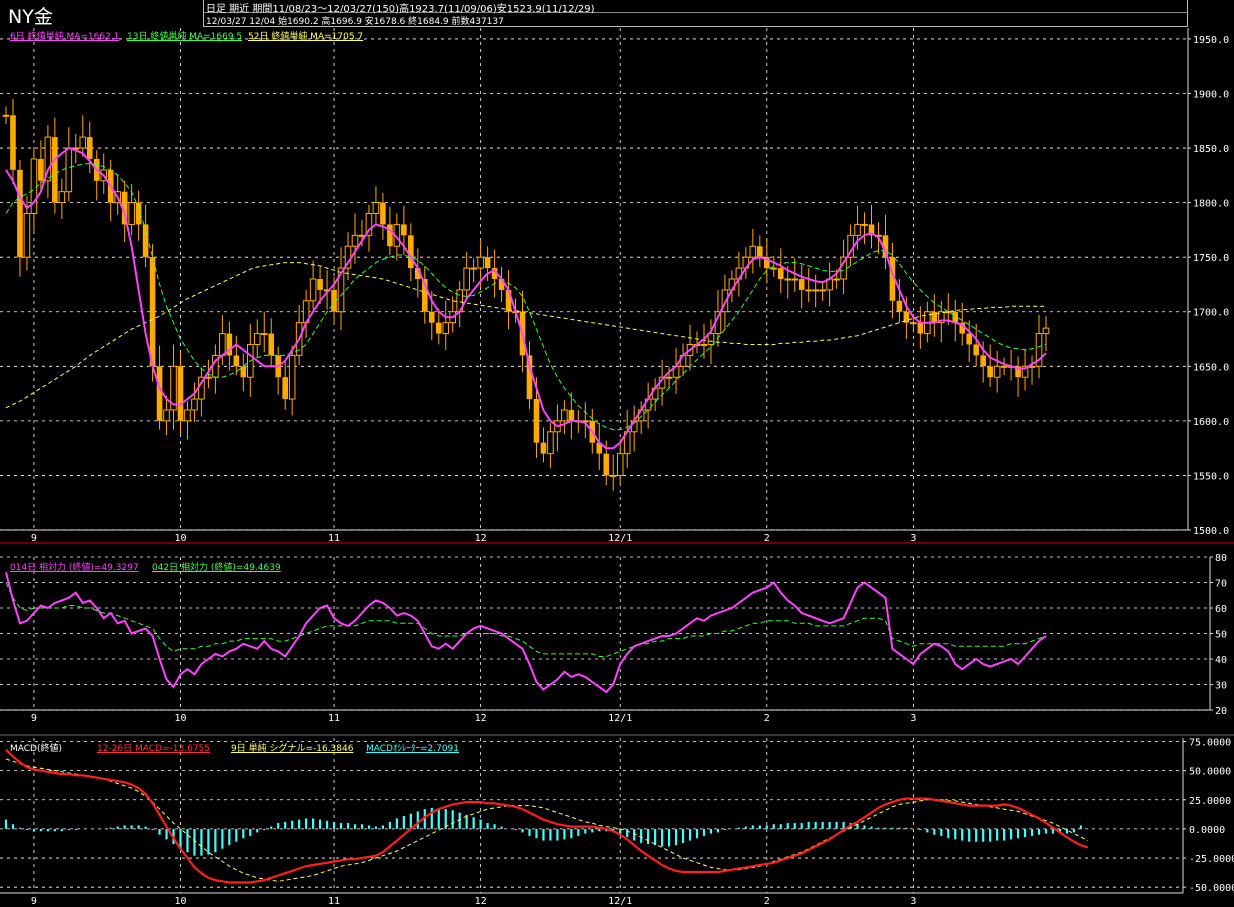  I want to click on y-tick-label: 0.0000, so click(1207, 830).